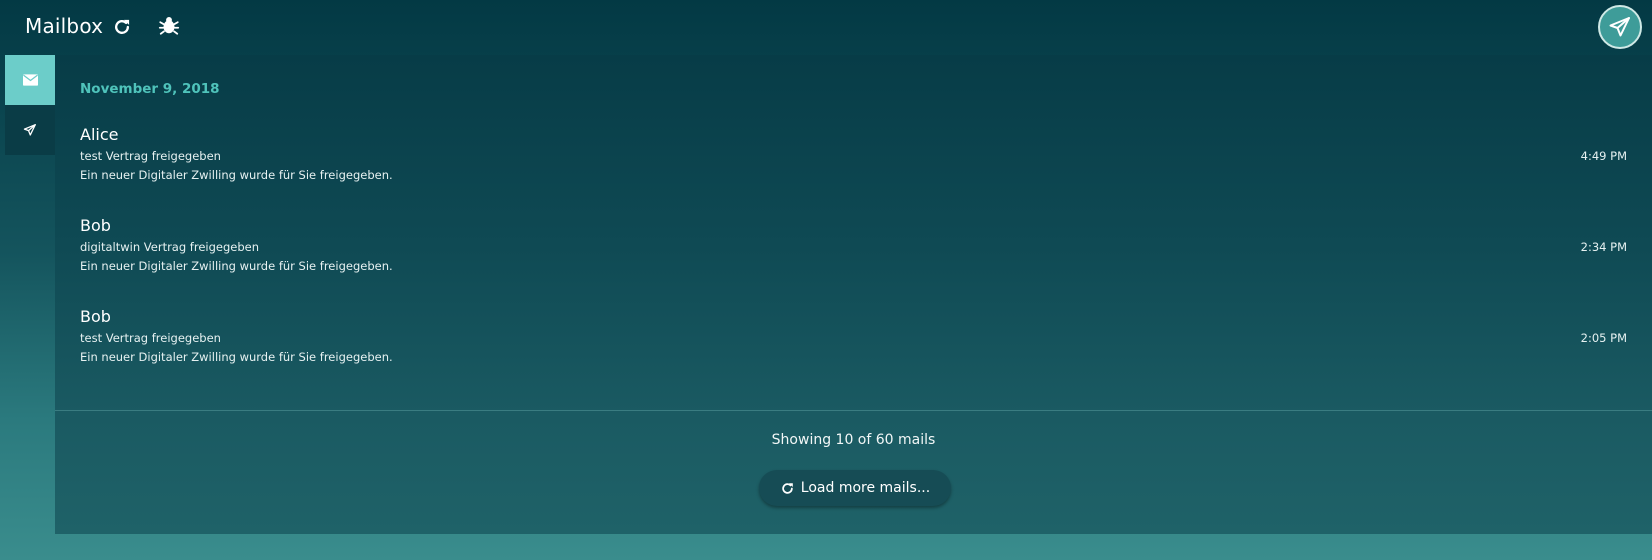 Image resolution: width=1652 pixels, height=560 pixels. I want to click on bug-icon, so click(169, 26).